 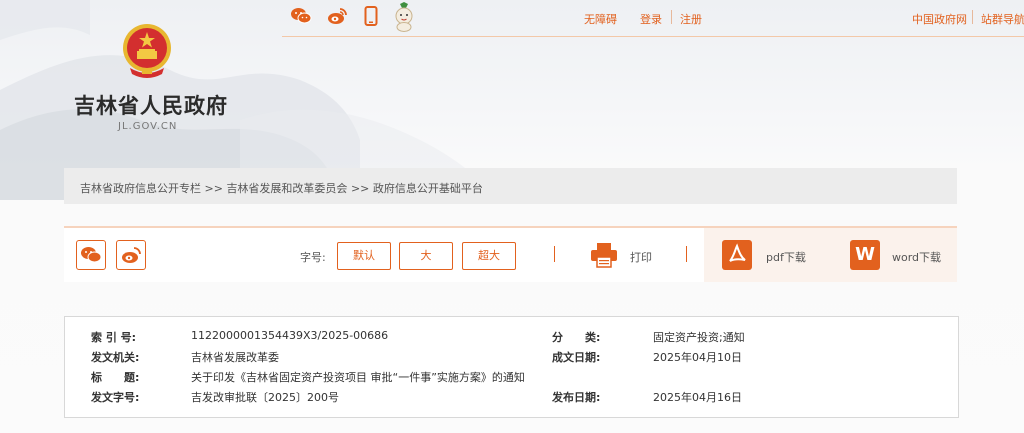 What do you see at coordinates (115, 357) in the screenshot?
I see `issuer-label: 发文机关:` at bounding box center [115, 357].